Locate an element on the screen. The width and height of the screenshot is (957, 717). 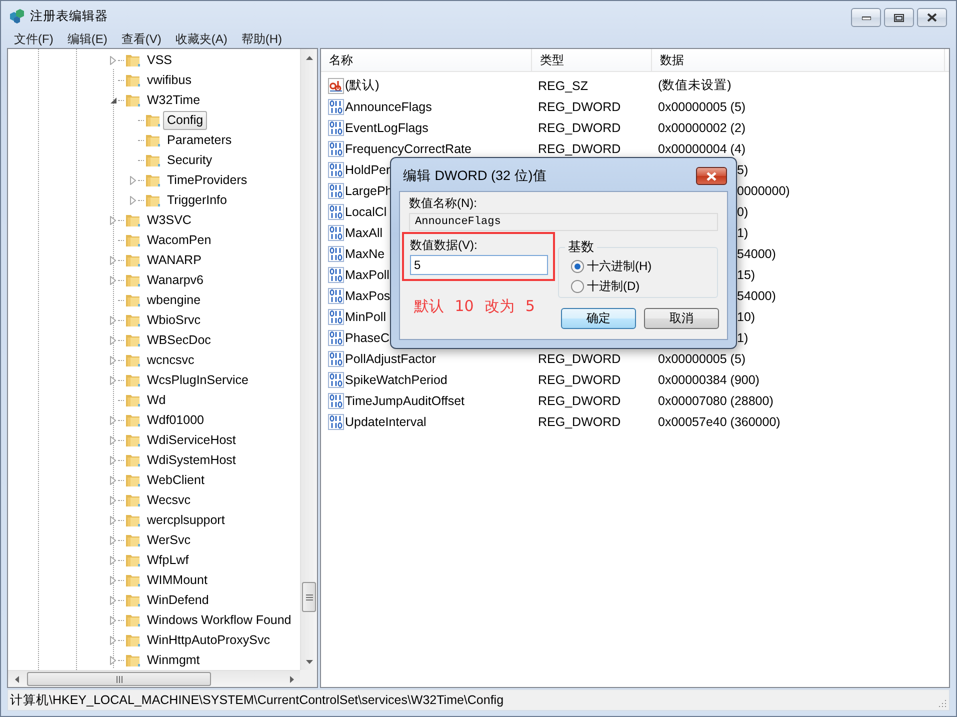
tree-item: Winmgmt is located at coordinates (173, 660).